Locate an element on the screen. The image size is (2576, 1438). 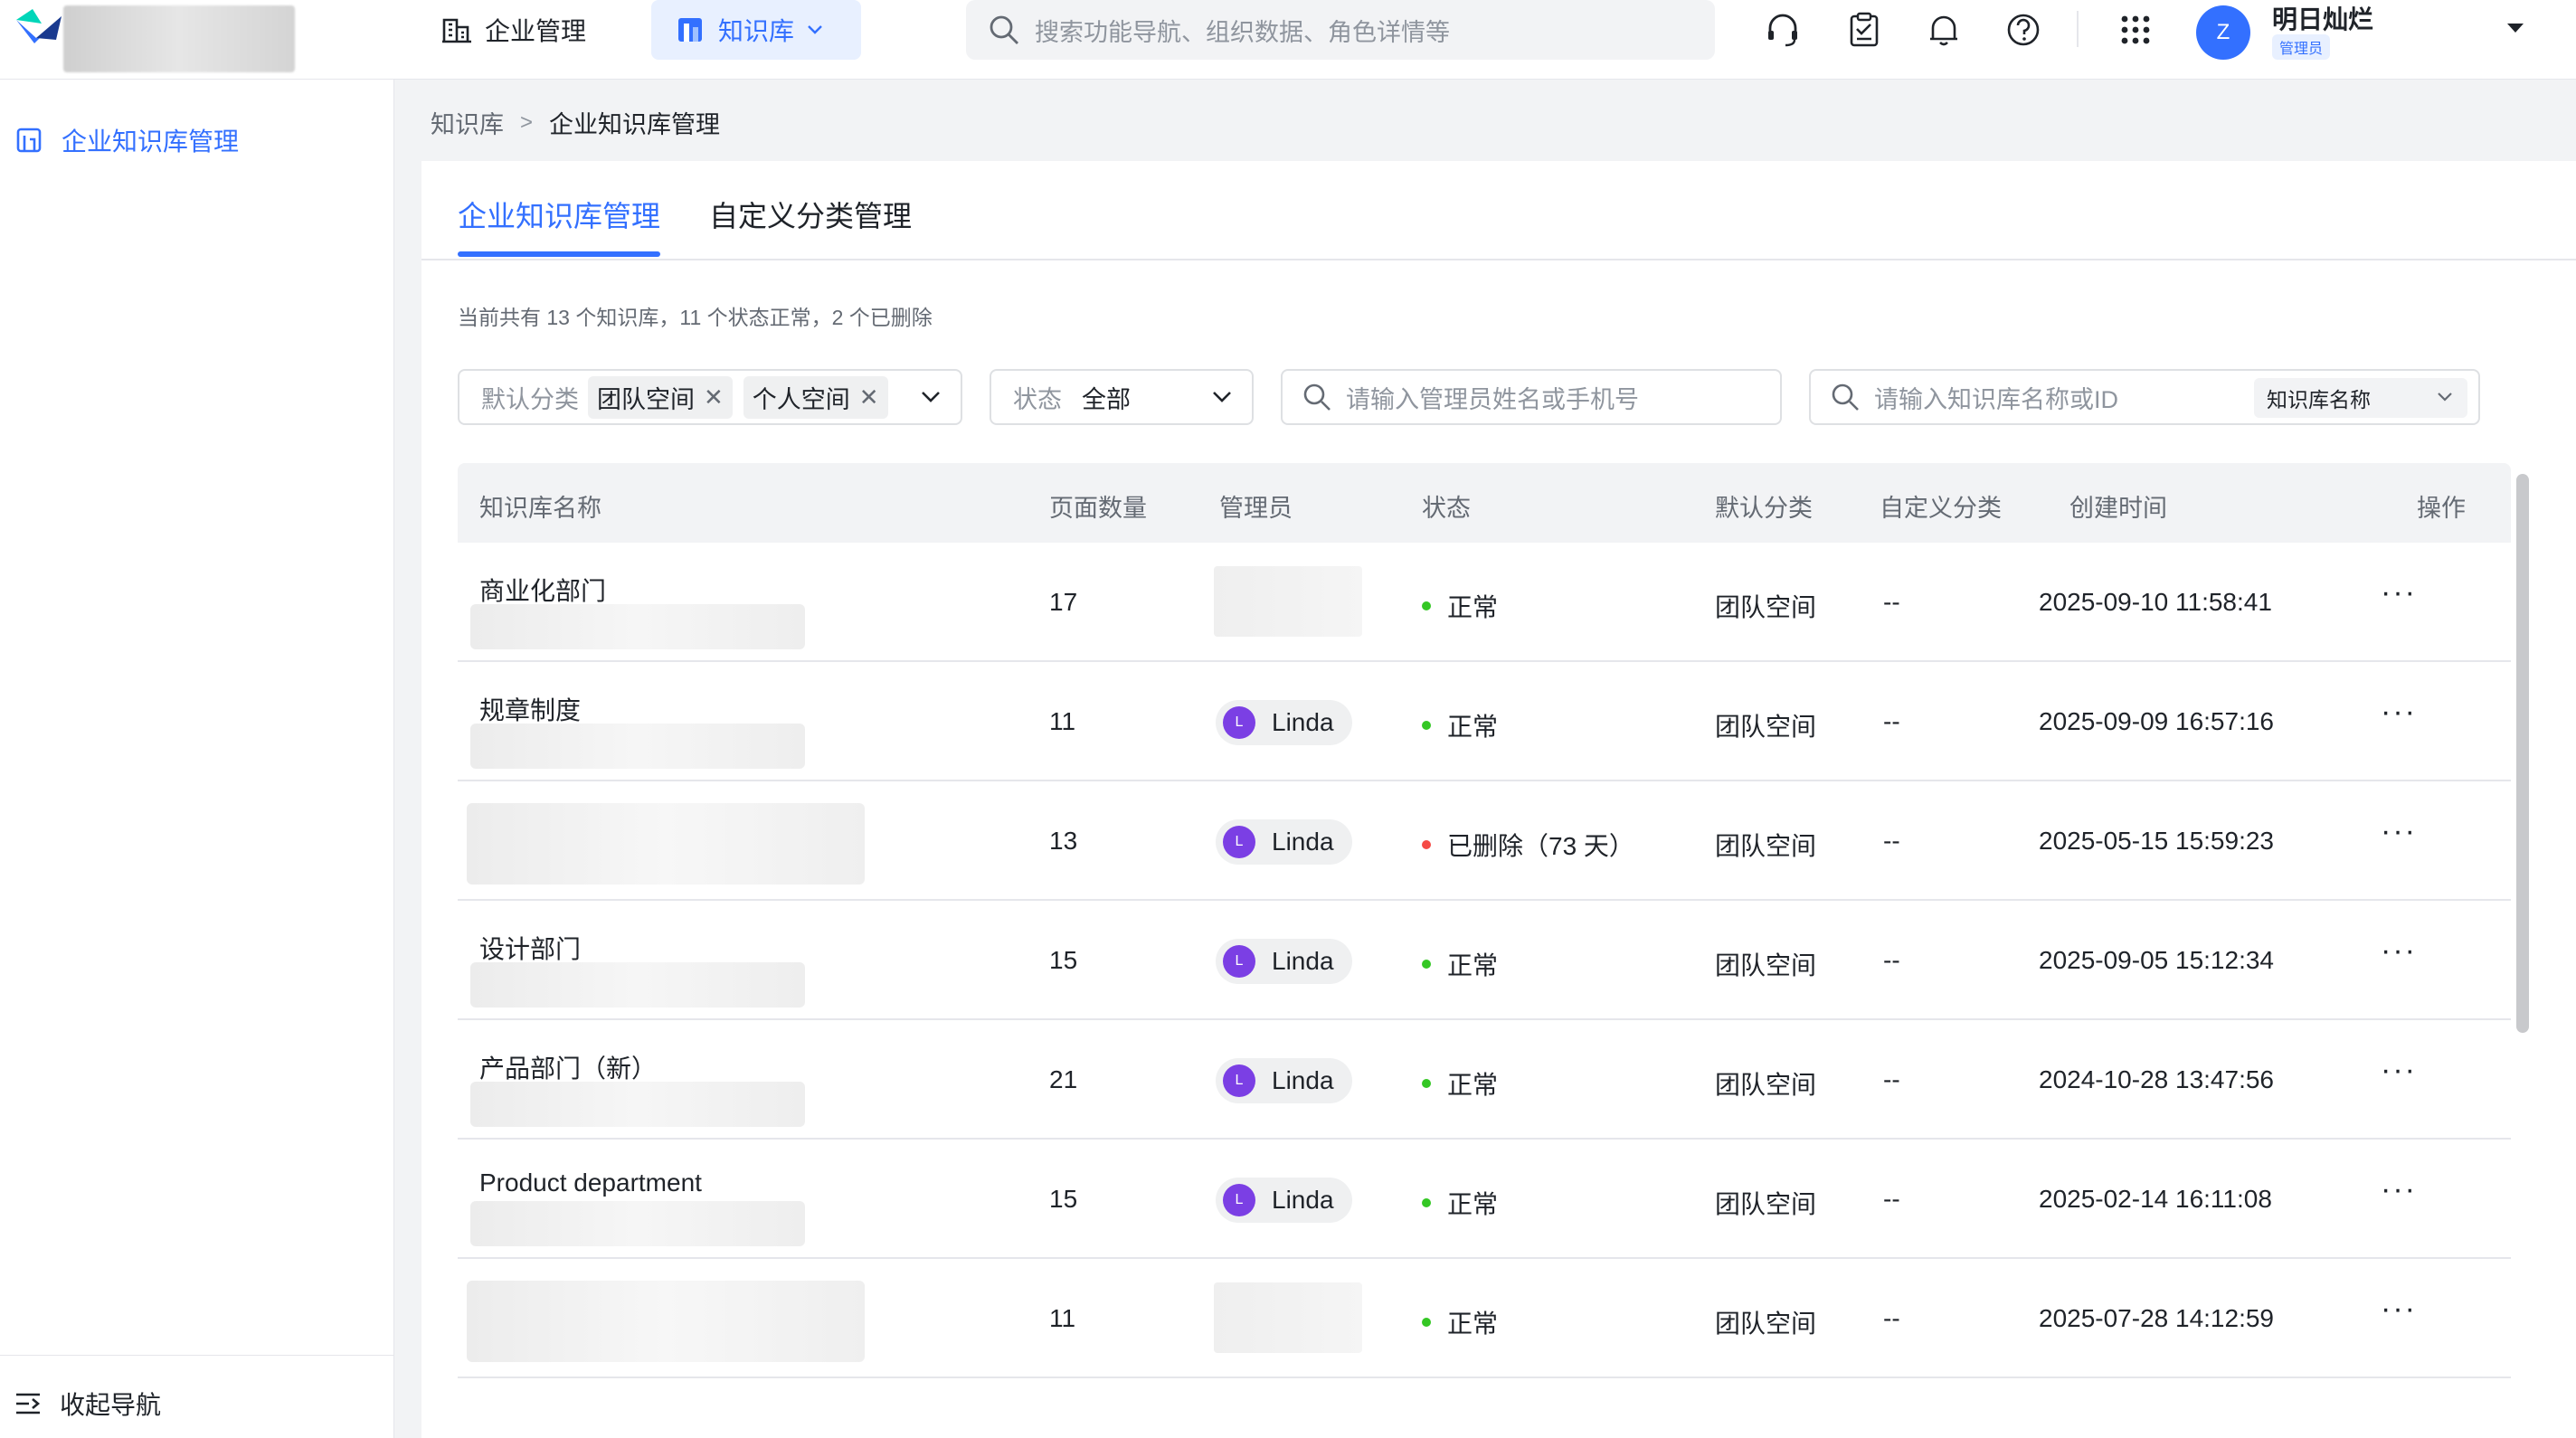
kb-name: 产品部门（新） is located at coordinates (568, 1067).